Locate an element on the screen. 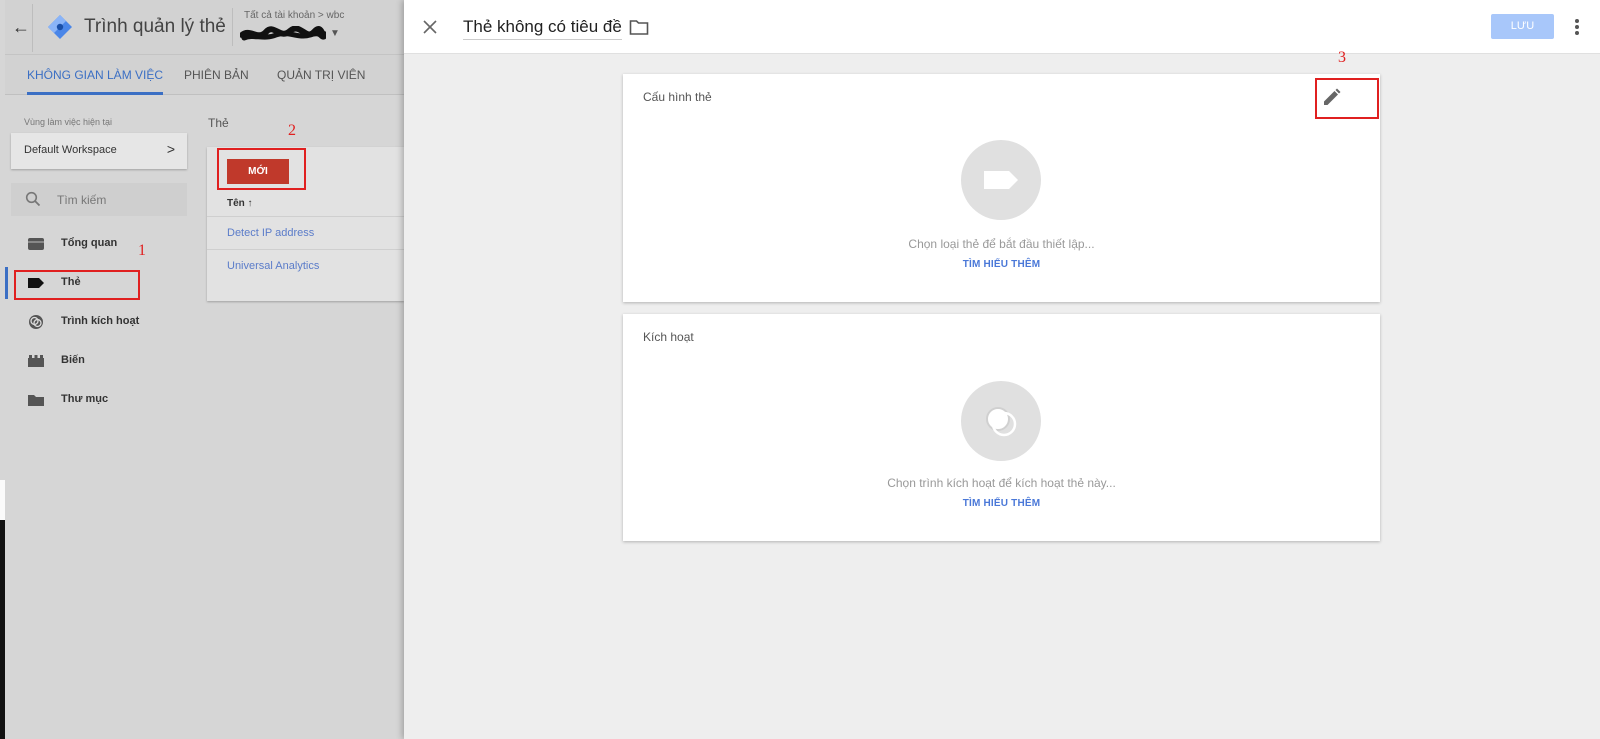 The width and height of the screenshot is (1600, 739). tag-name-input: Thẻ không có tiêu đề is located at coordinates (542, 28).